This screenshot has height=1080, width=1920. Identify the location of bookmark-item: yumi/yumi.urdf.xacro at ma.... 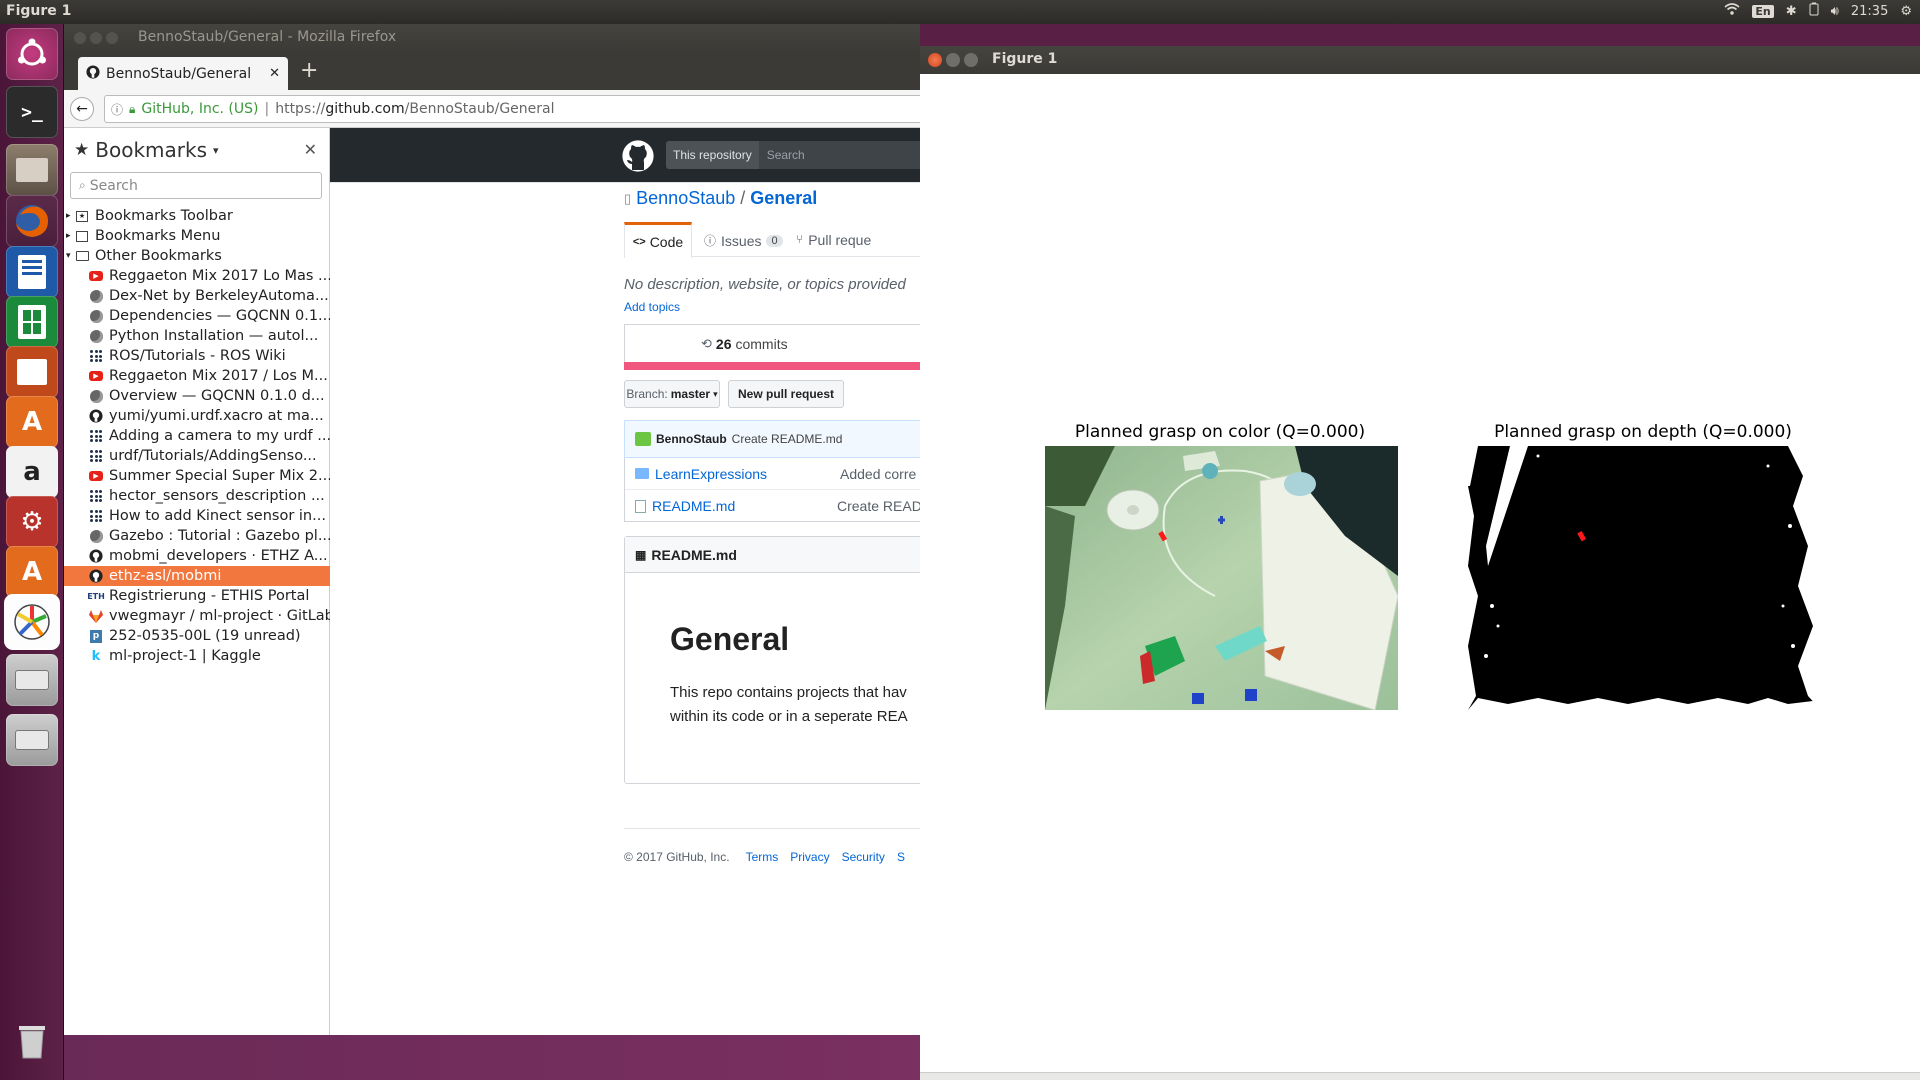
(197, 416).